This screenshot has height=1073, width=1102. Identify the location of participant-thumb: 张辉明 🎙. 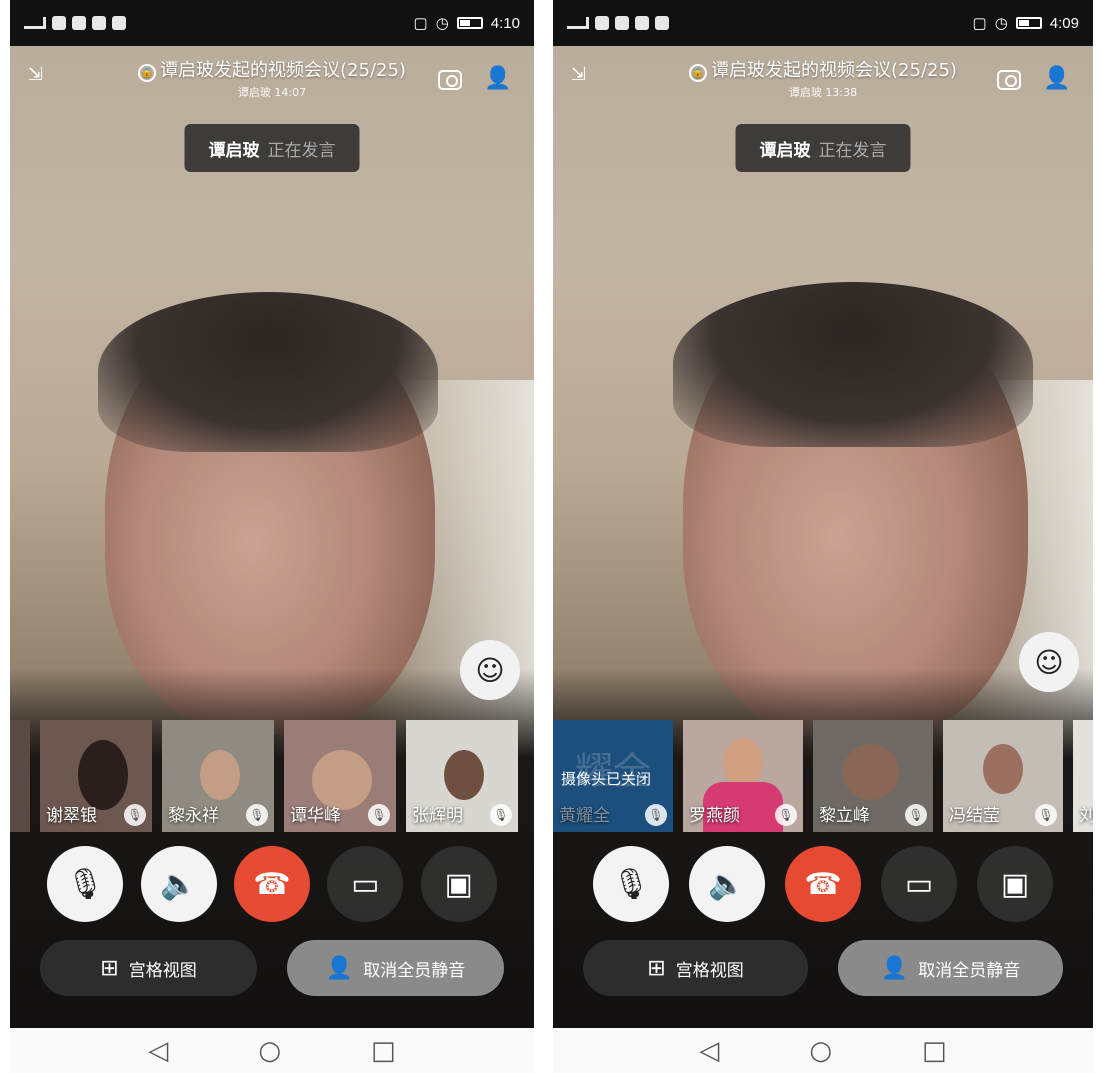
(462, 776).